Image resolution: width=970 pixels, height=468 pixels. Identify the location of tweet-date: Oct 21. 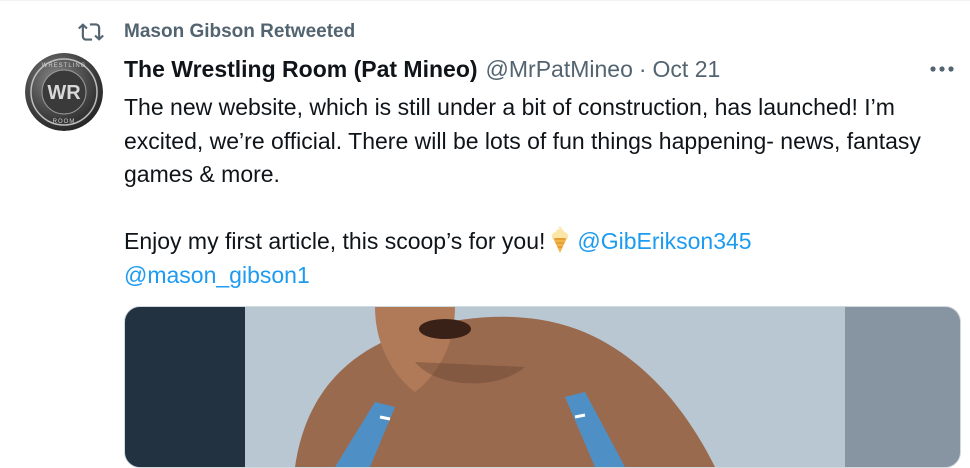
(687, 69).